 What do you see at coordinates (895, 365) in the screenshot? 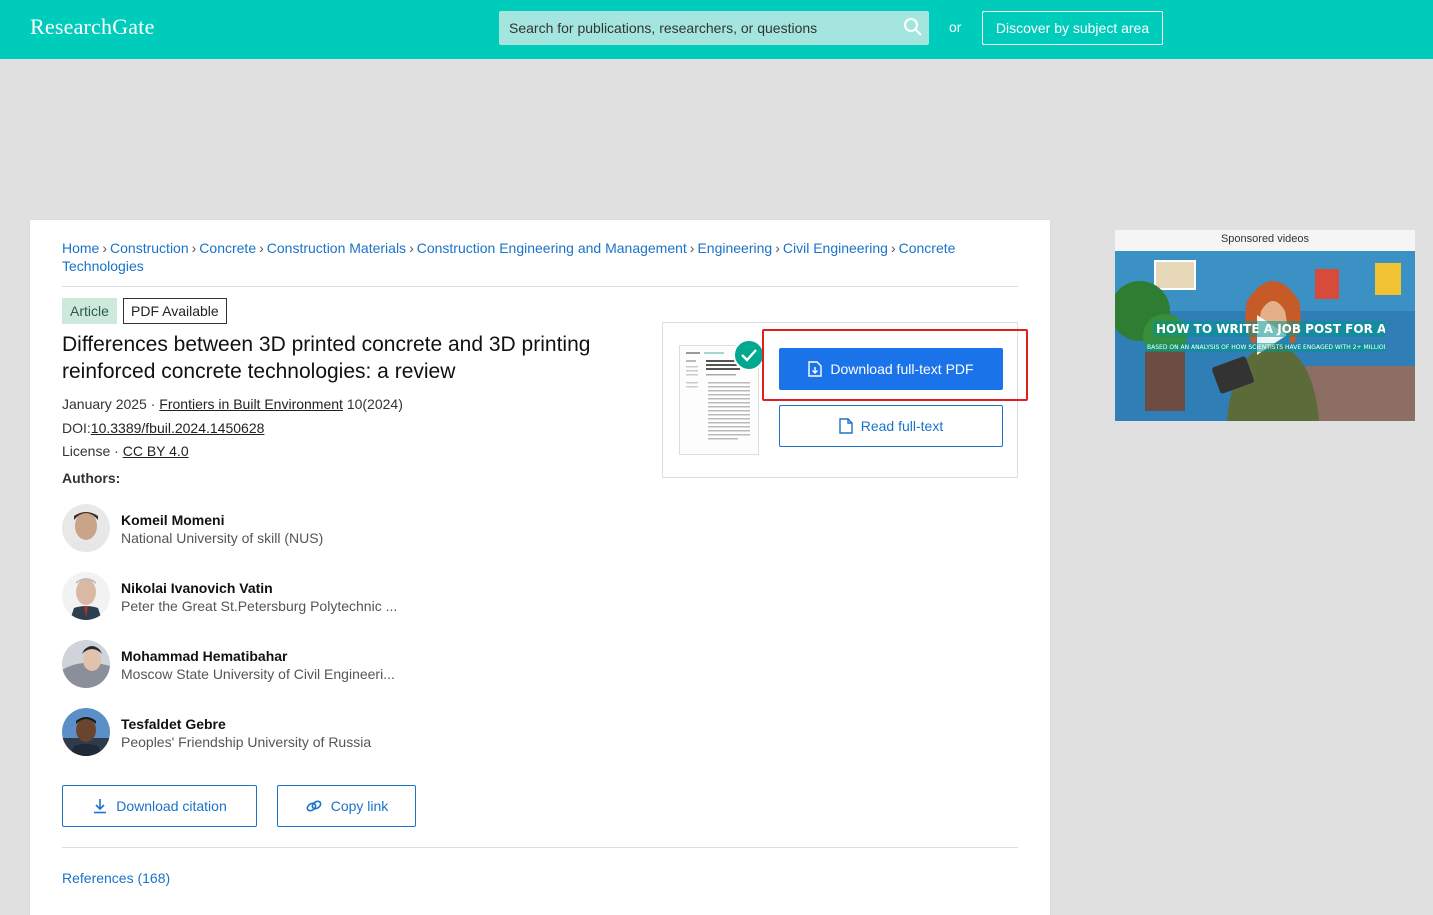
I see `highlight-box` at bounding box center [895, 365].